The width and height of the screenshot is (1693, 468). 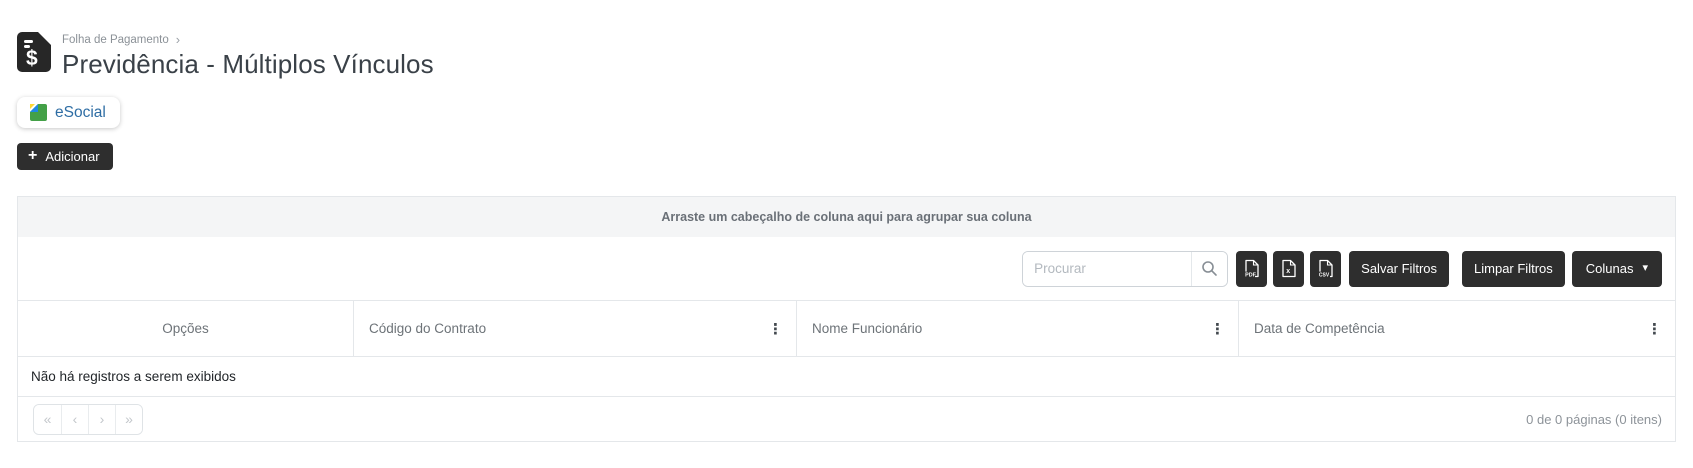 I want to click on esocial-tab-label: eSocial, so click(x=80, y=112).